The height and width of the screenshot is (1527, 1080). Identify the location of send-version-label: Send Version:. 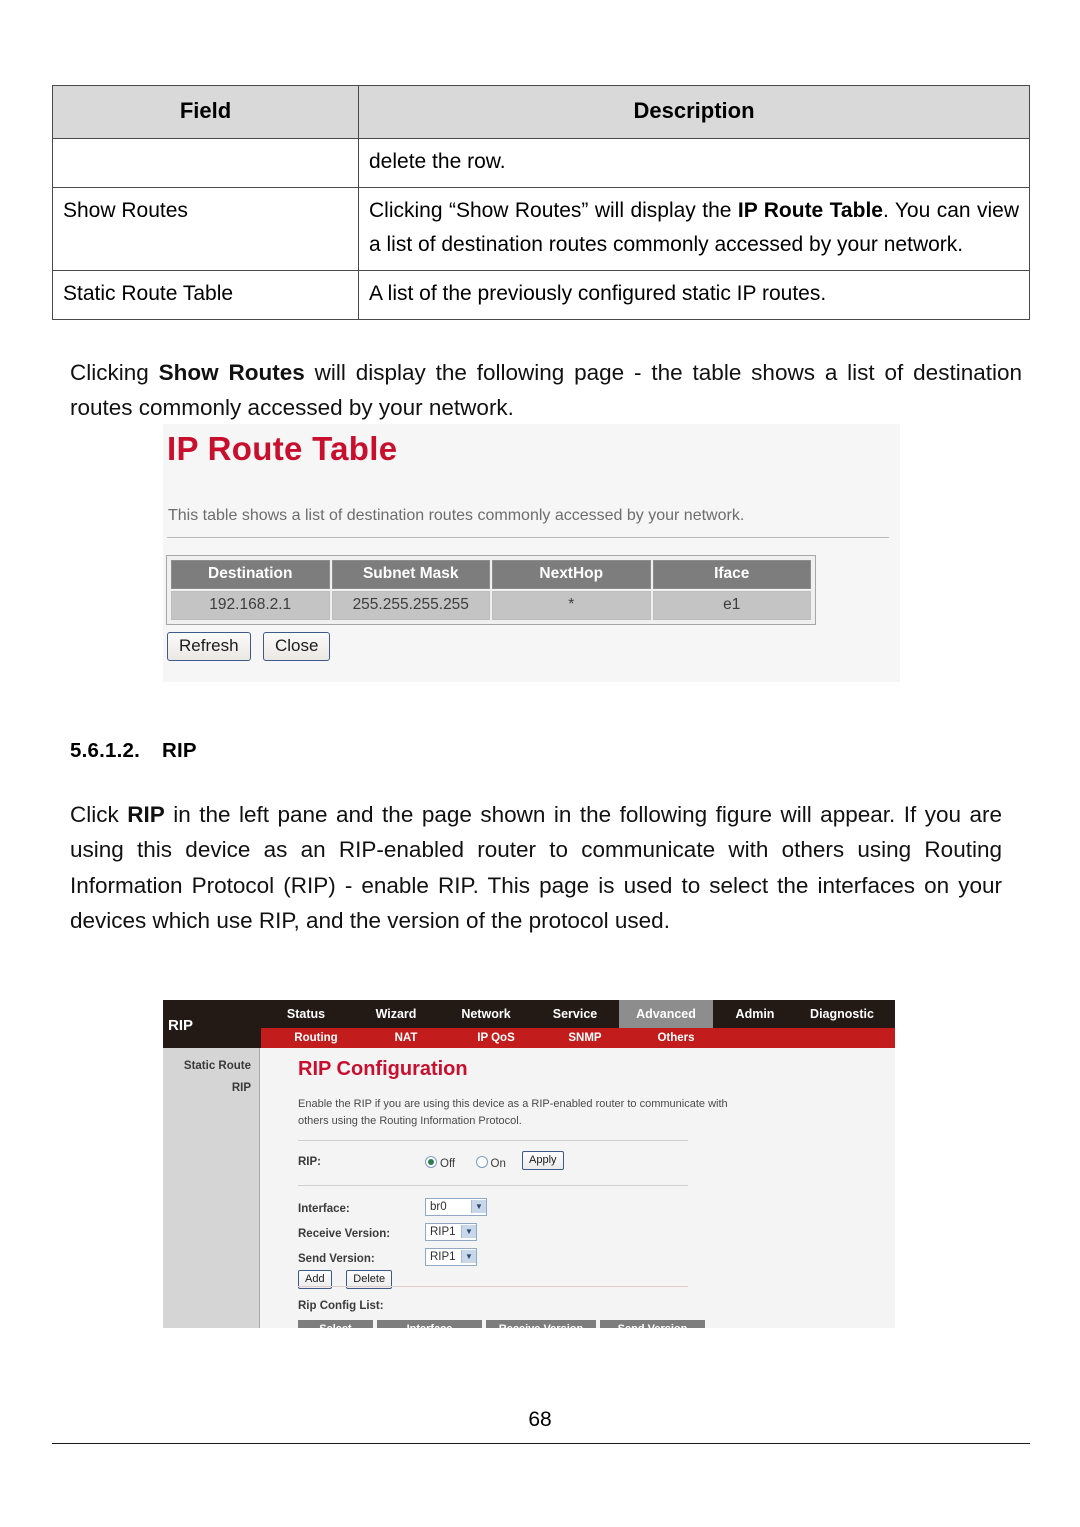
(336, 1259).